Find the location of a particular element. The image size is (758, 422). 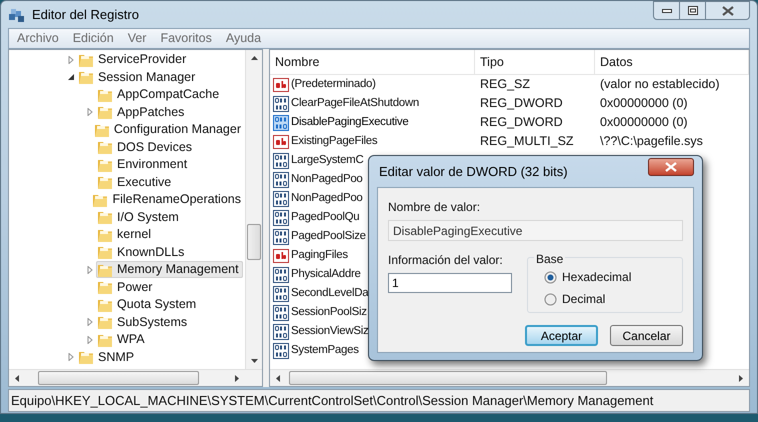

window-title: Editor del Registro is located at coordinates (85, 15).